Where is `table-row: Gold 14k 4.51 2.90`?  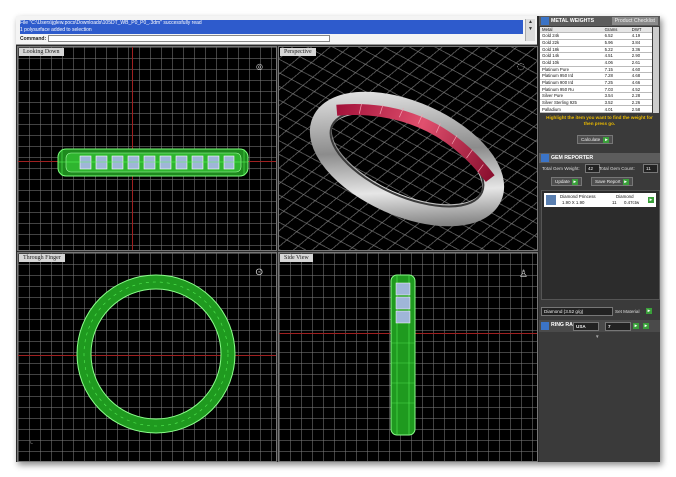 table-row: Gold 14k 4.51 2.90 is located at coordinates (596, 56).